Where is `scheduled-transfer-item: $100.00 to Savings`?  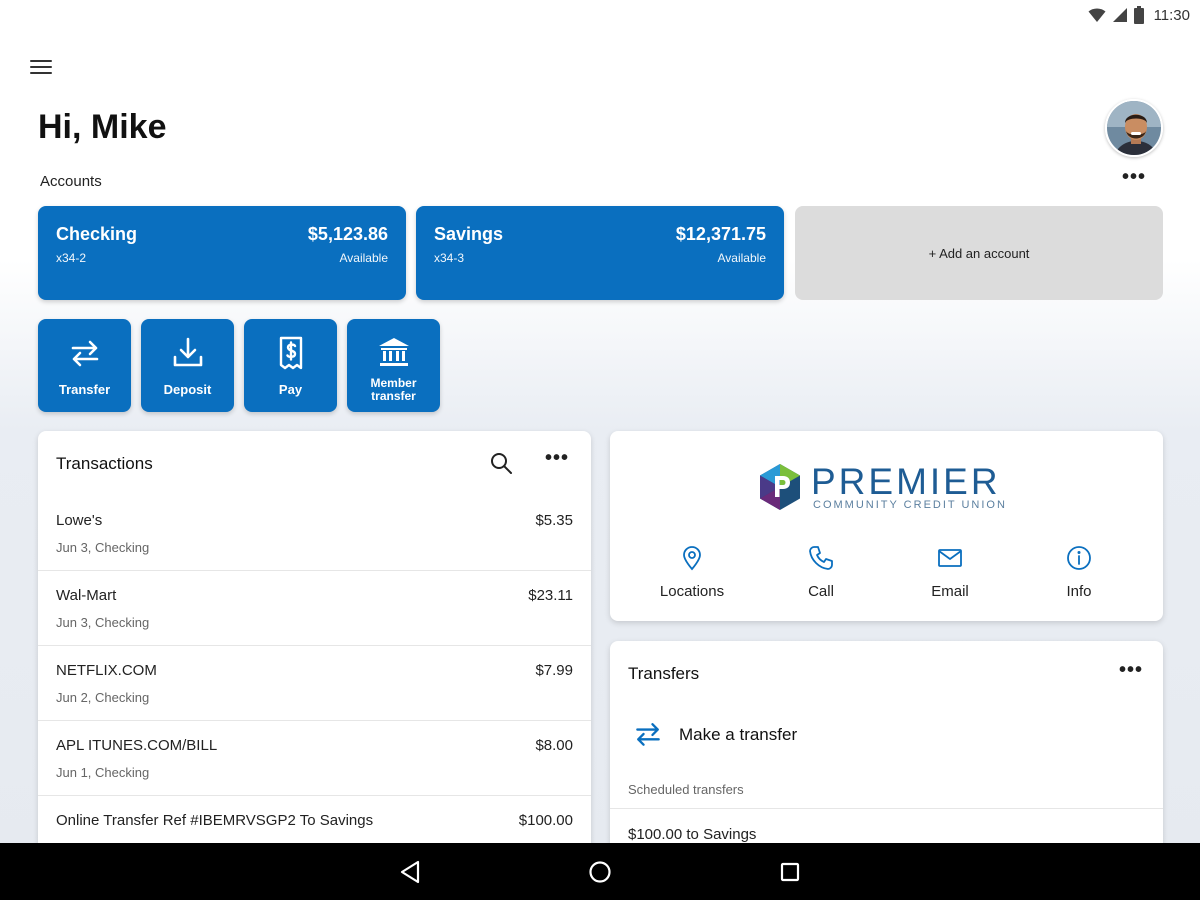 scheduled-transfer-item: $100.00 to Savings is located at coordinates (692, 834).